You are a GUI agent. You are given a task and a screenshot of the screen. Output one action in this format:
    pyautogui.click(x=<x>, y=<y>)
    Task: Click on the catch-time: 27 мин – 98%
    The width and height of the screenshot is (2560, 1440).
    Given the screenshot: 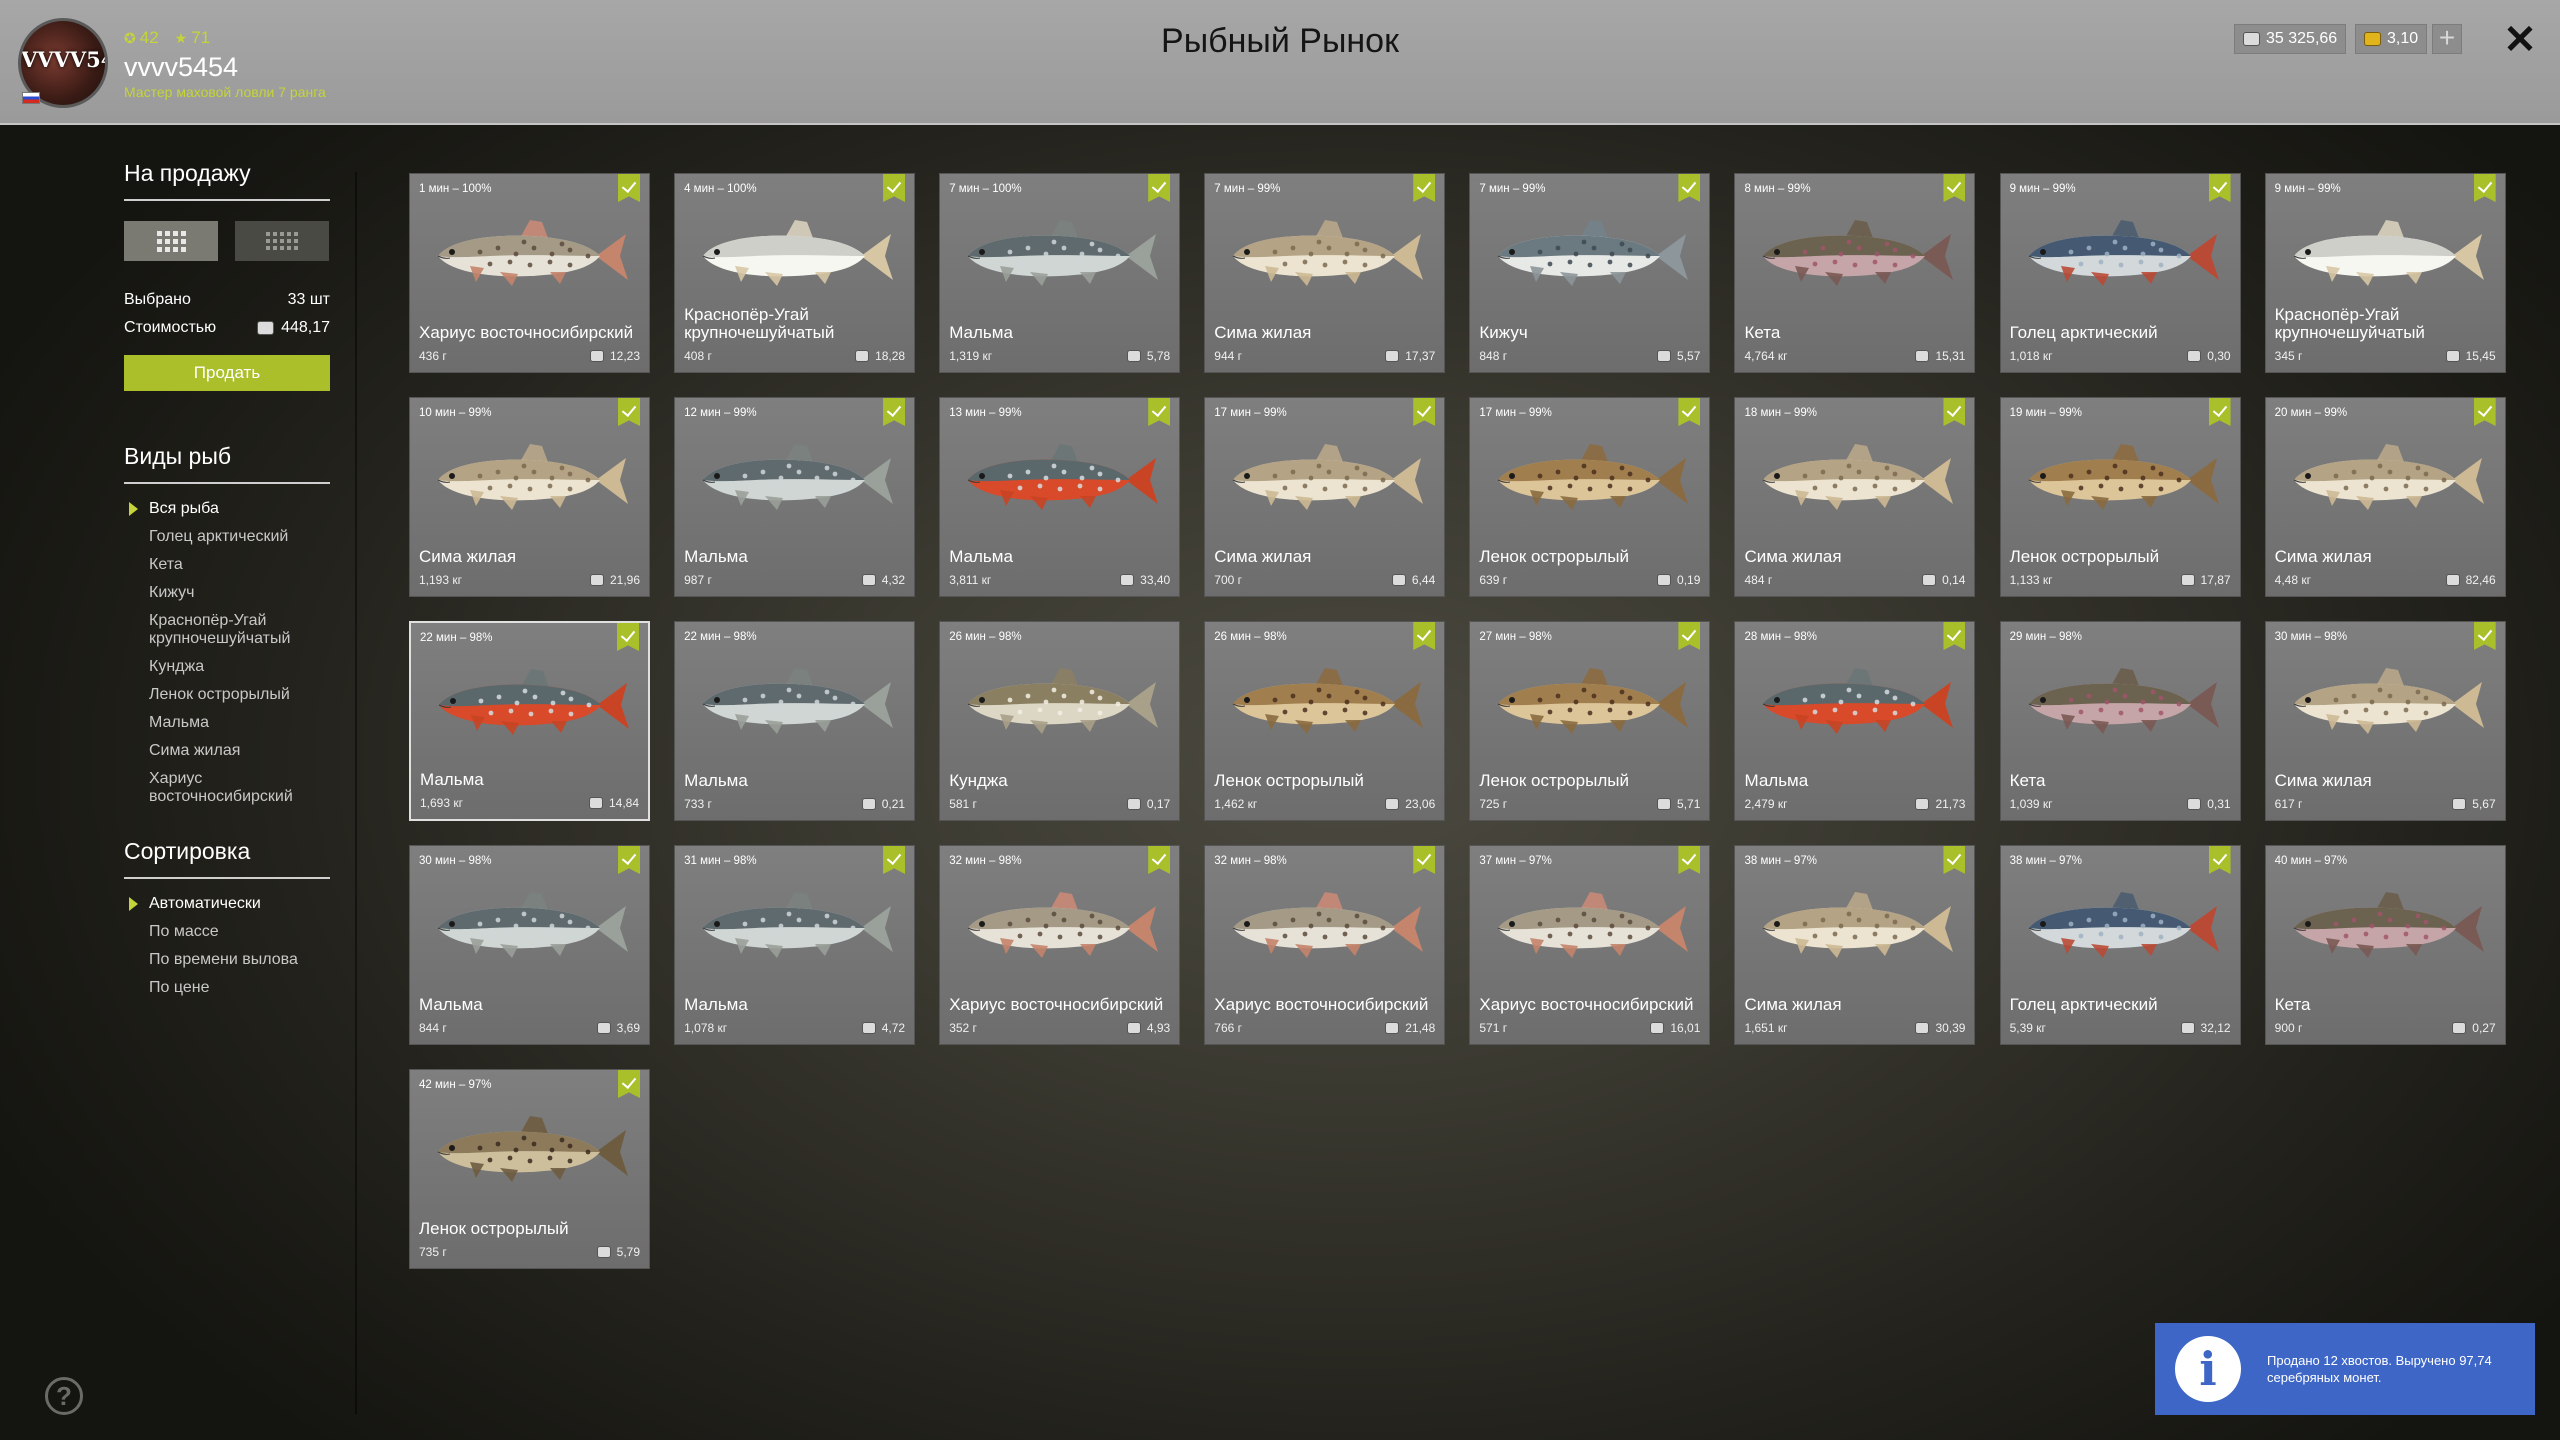 What is the action you would take?
    pyautogui.click(x=1515, y=637)
    